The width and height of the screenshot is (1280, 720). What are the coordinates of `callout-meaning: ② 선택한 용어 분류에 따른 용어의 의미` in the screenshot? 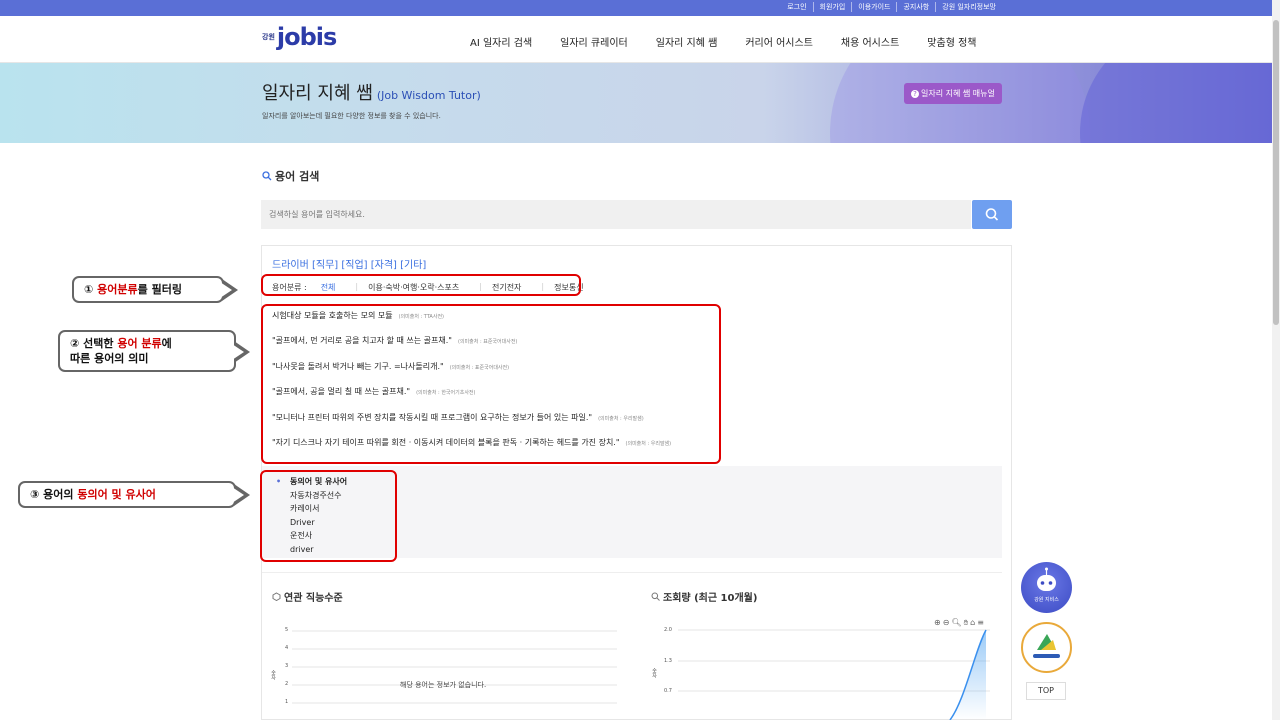 It's located at (147, 351).